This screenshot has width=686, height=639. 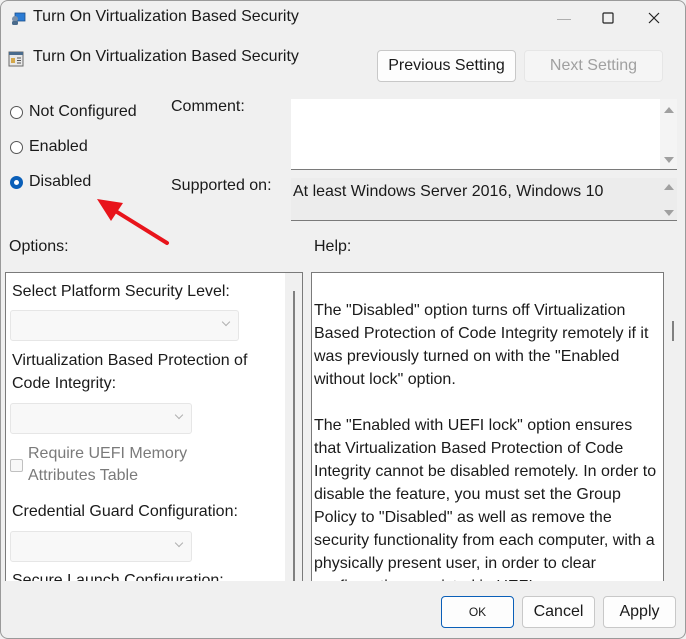 I want to click on close-icon, so click(x=654, y=18).